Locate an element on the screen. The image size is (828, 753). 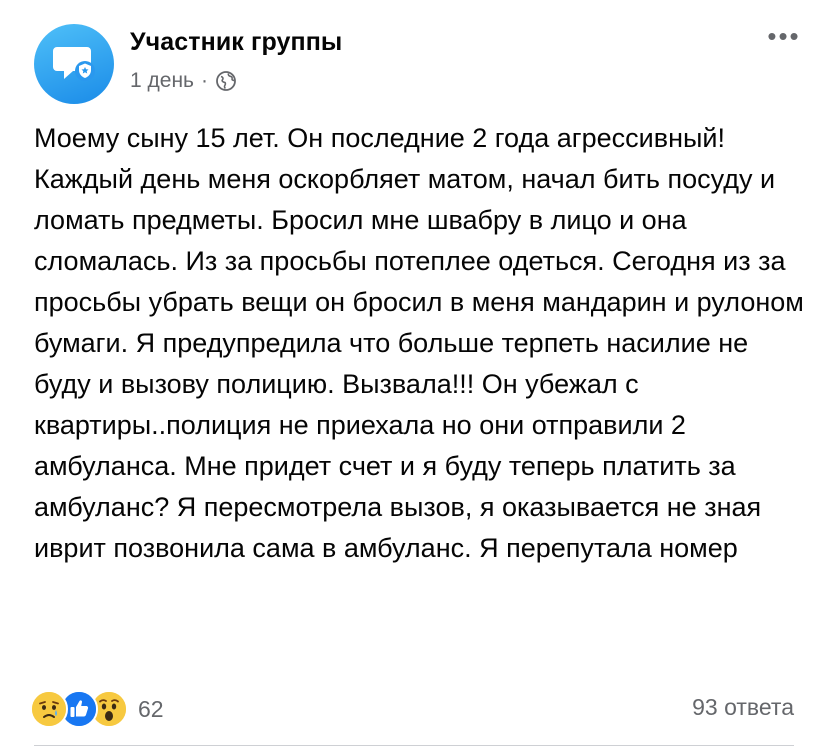
anonymous-member-icon is located at coordinates (74, 64).